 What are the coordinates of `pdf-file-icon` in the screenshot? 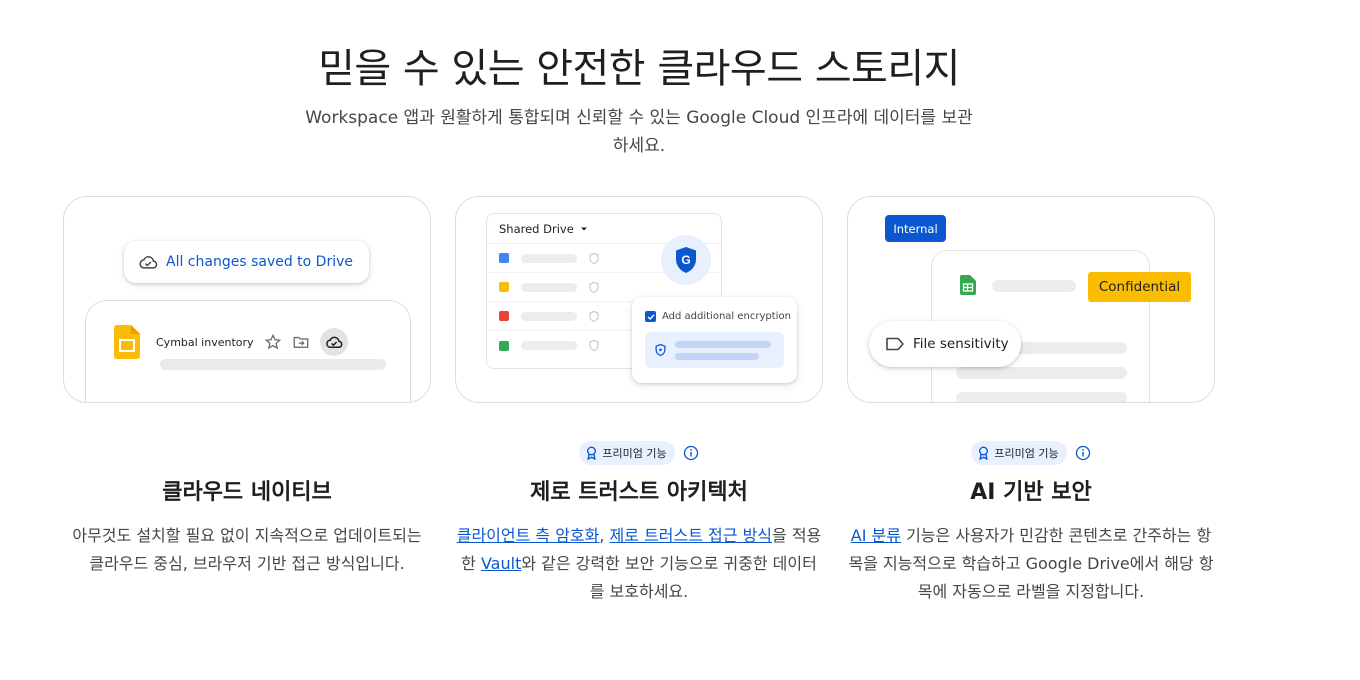 It's located at (504, 316).